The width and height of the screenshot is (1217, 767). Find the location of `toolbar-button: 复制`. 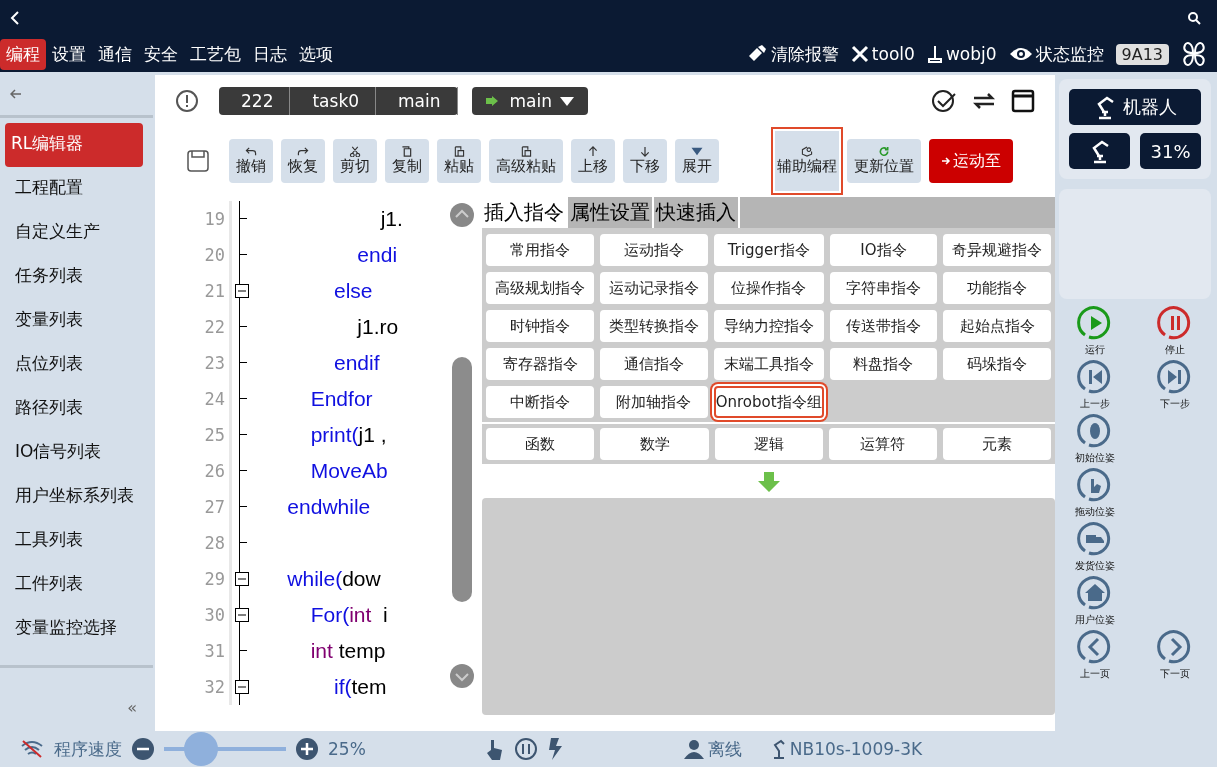

toolbar-button: 复制 is located at coordinates (407, 161).